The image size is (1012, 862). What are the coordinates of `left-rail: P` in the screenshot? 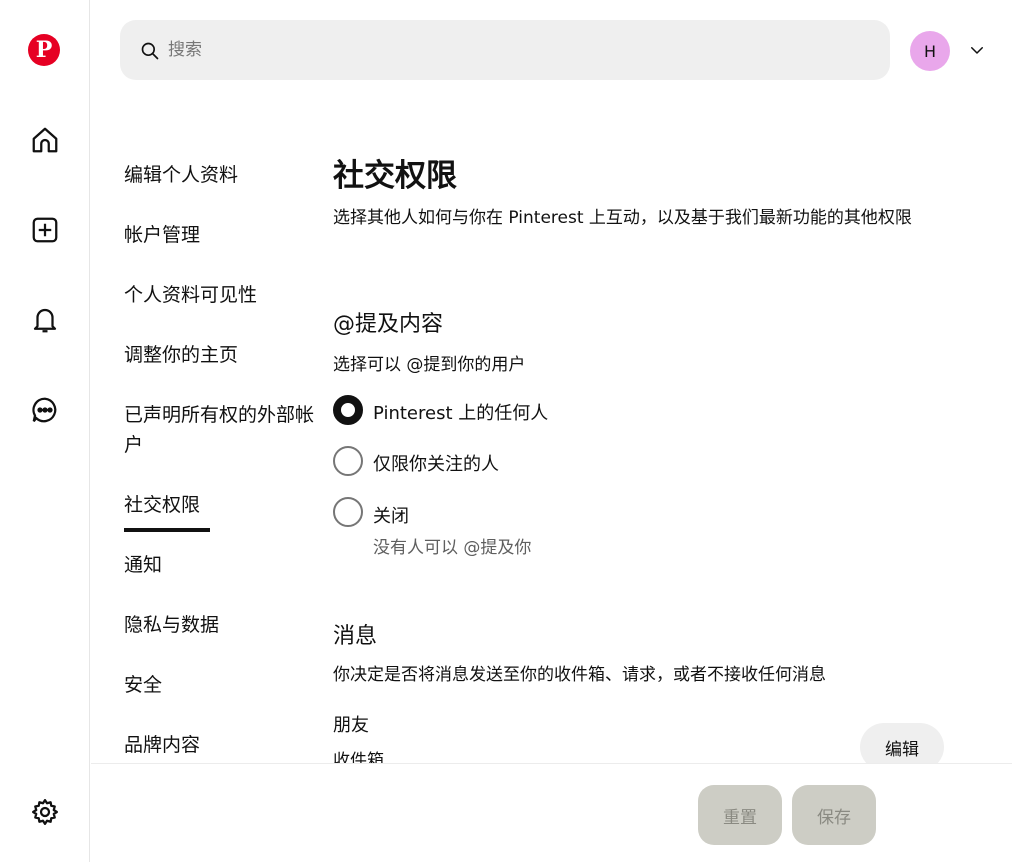 It's located at (45, 431).